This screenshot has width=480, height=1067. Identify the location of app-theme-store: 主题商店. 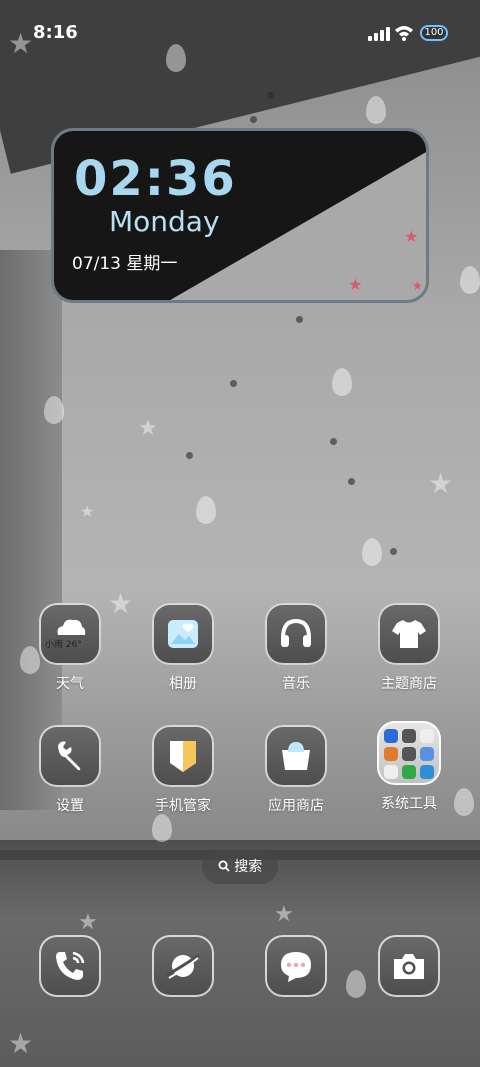
(409, 648).